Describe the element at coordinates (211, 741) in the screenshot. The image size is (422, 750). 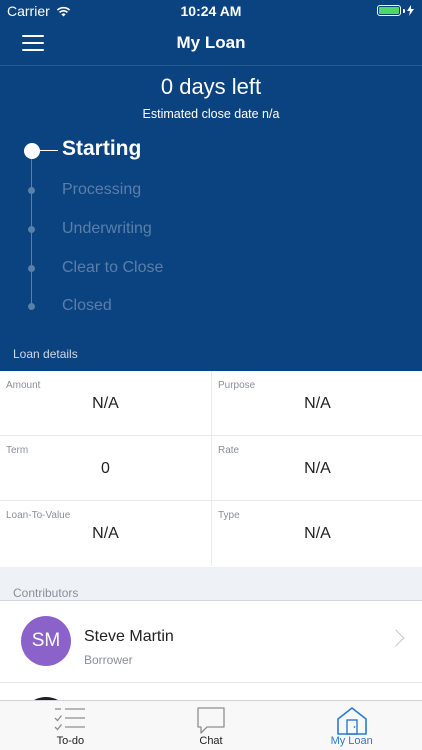
I see `tab-label: Chat` at that location.